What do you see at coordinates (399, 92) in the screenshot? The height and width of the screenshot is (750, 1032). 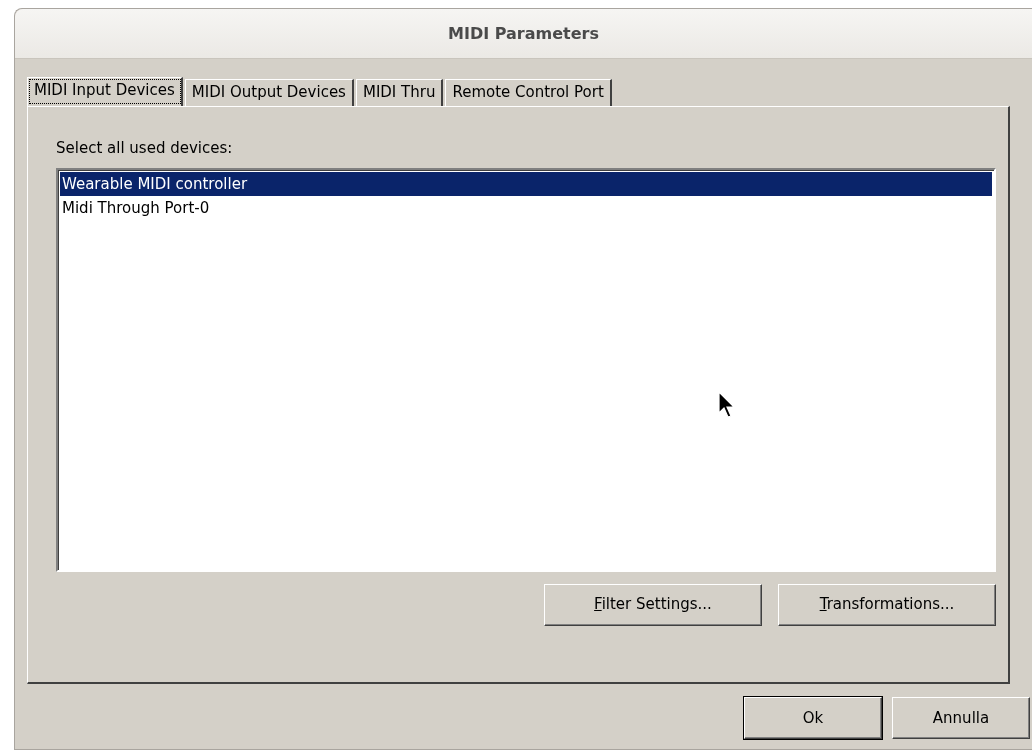 I see `tab: MIDI Thru` at bounding box center [399, 92].